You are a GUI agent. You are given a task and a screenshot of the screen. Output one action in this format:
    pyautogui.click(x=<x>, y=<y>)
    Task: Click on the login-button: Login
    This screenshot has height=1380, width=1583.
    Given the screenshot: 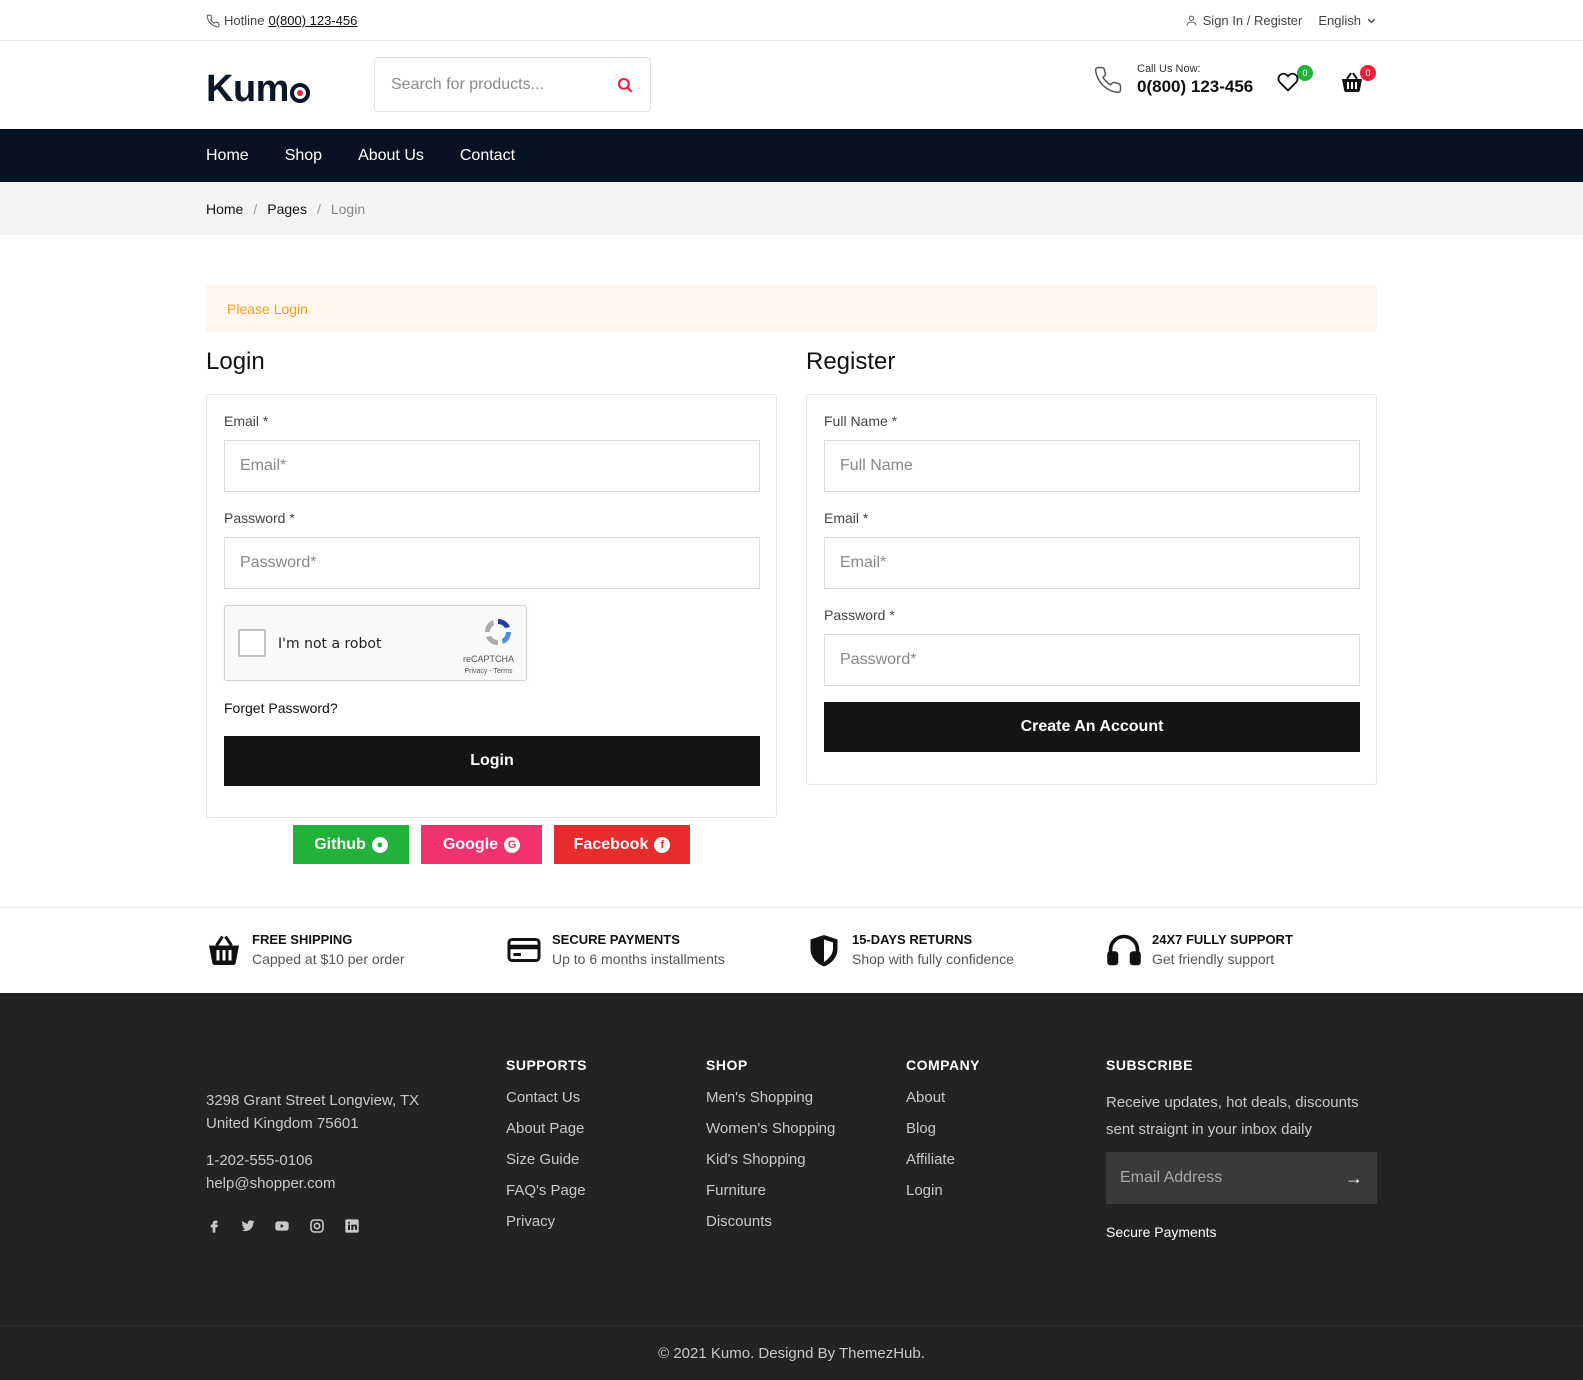 What is the action you would take?
    pyautogui.click(x=492, y=761)
    